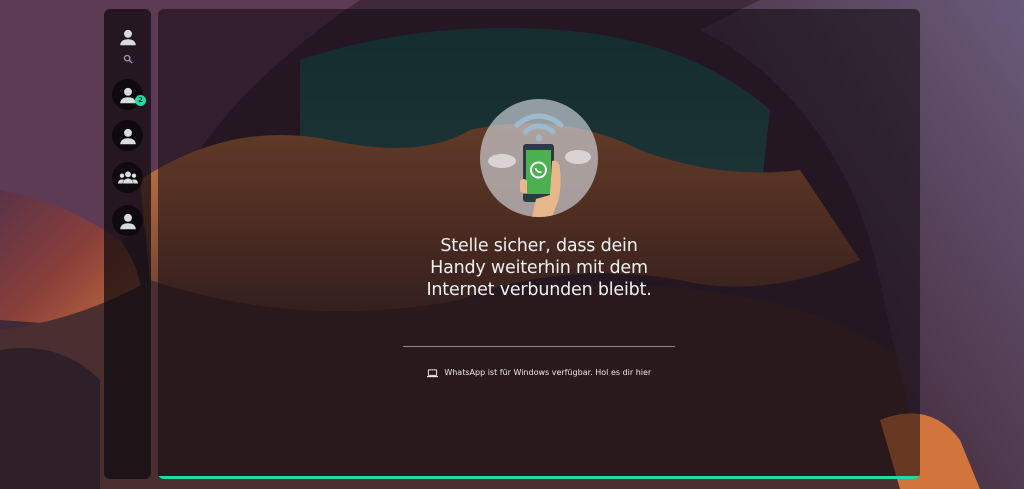 This screenshot has width=1024, height=489. I want to click on unread-badge: 2, so click(140, 100).